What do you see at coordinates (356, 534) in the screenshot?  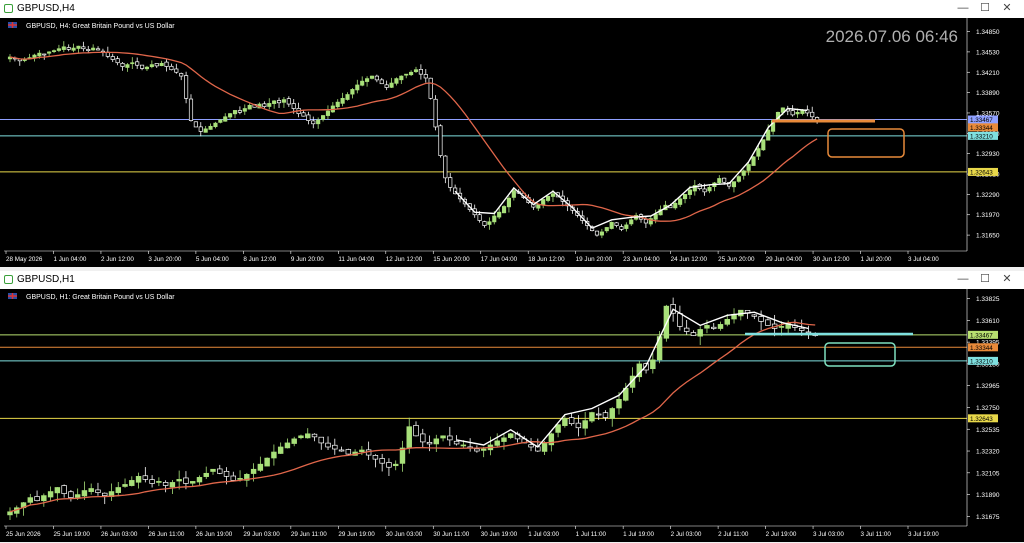 I see `x-tick-label: 29 Jun 19:00` at bounding box center [356, 534].